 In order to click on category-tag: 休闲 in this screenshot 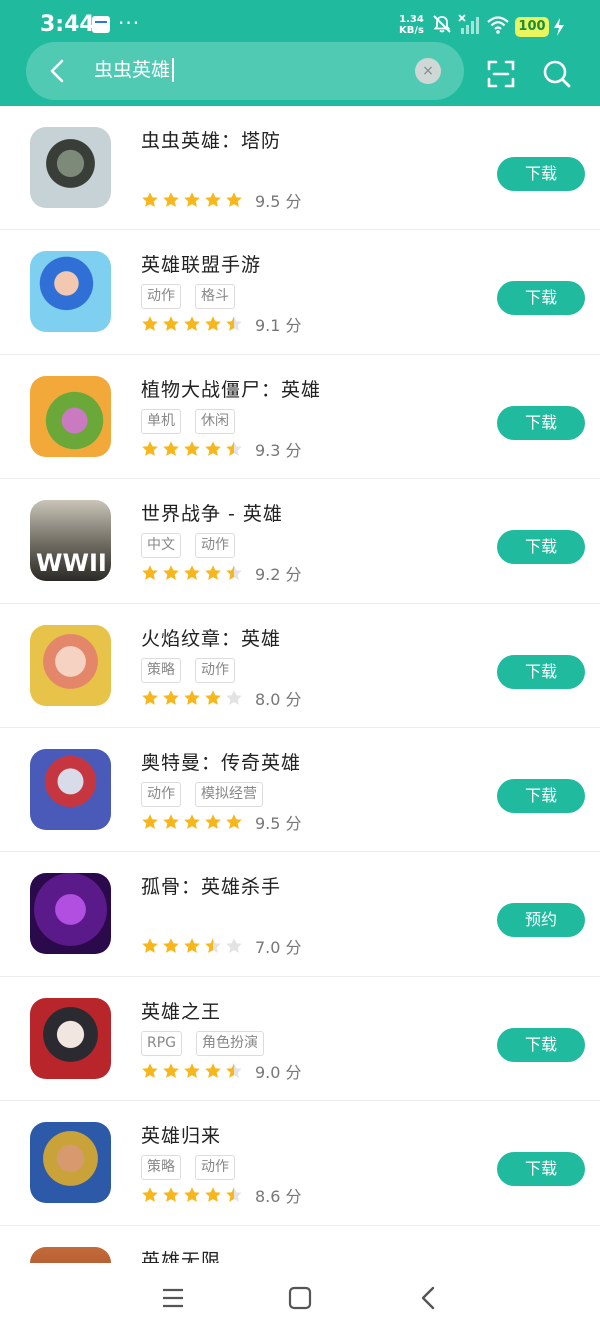, I will do `click(215, 421)`.